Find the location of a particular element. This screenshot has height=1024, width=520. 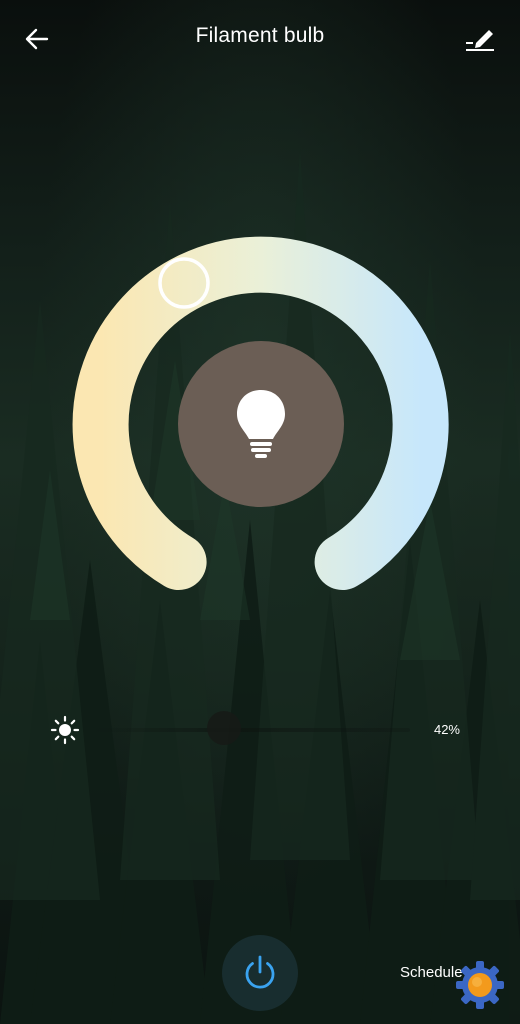

bulb-toggle is located at coordinates (261, 424).